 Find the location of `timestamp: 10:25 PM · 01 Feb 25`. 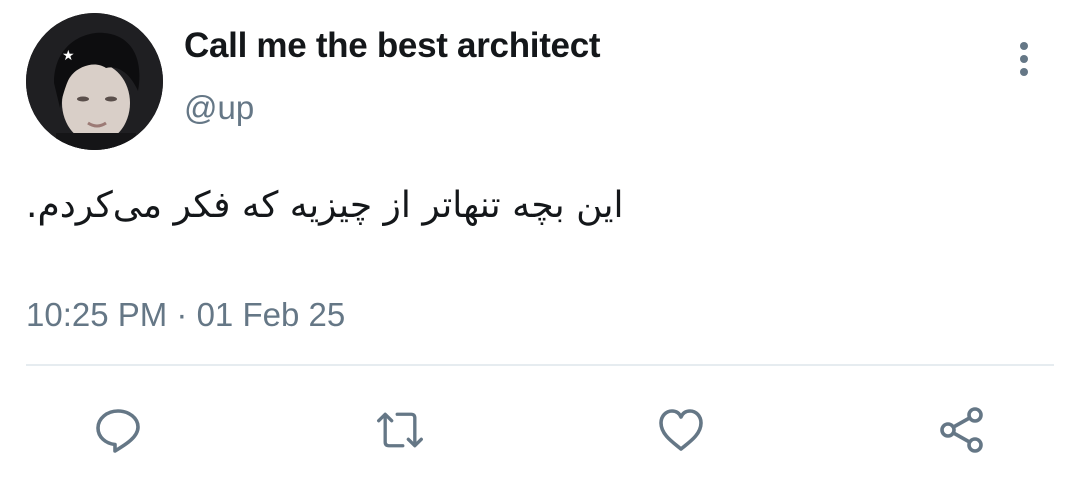

timestamp: 10:25 PM · 01 Feb 25 is located at coordinates (185, 315).